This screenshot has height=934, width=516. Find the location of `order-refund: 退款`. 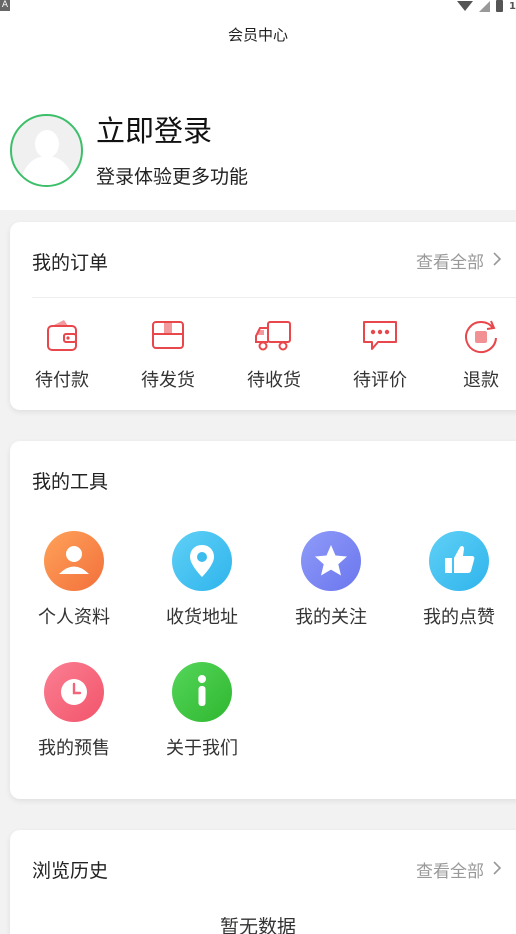

order-refund: 退款 is located at coordinates (478, 355).